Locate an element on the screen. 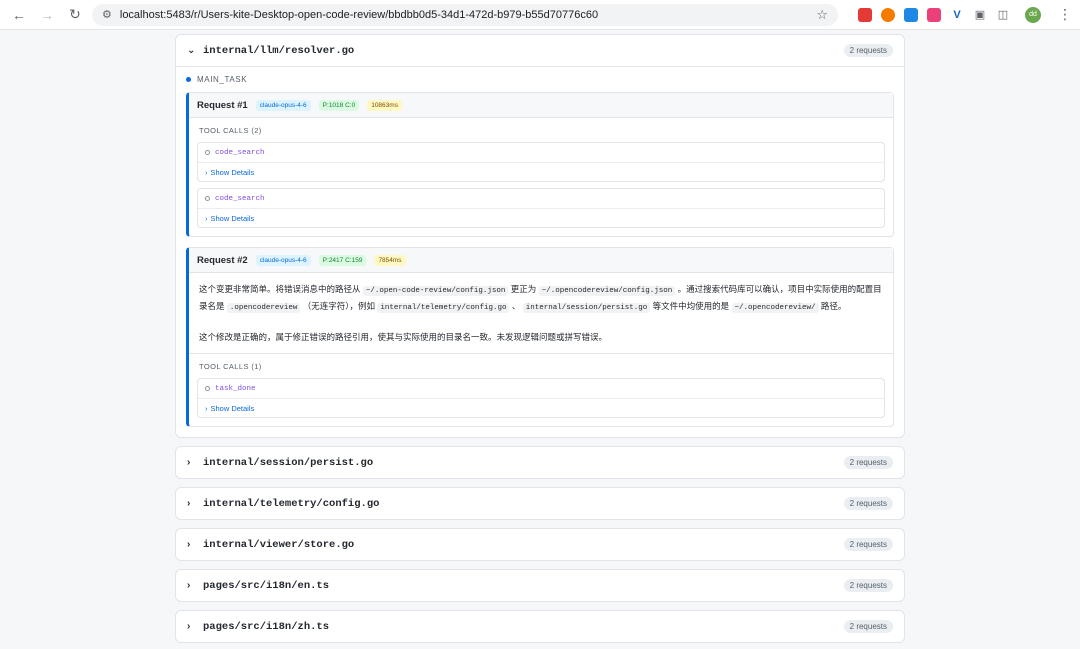 This screenshot has height=649, width=1080. back-icon: ← is located at coordinates (19, 15).